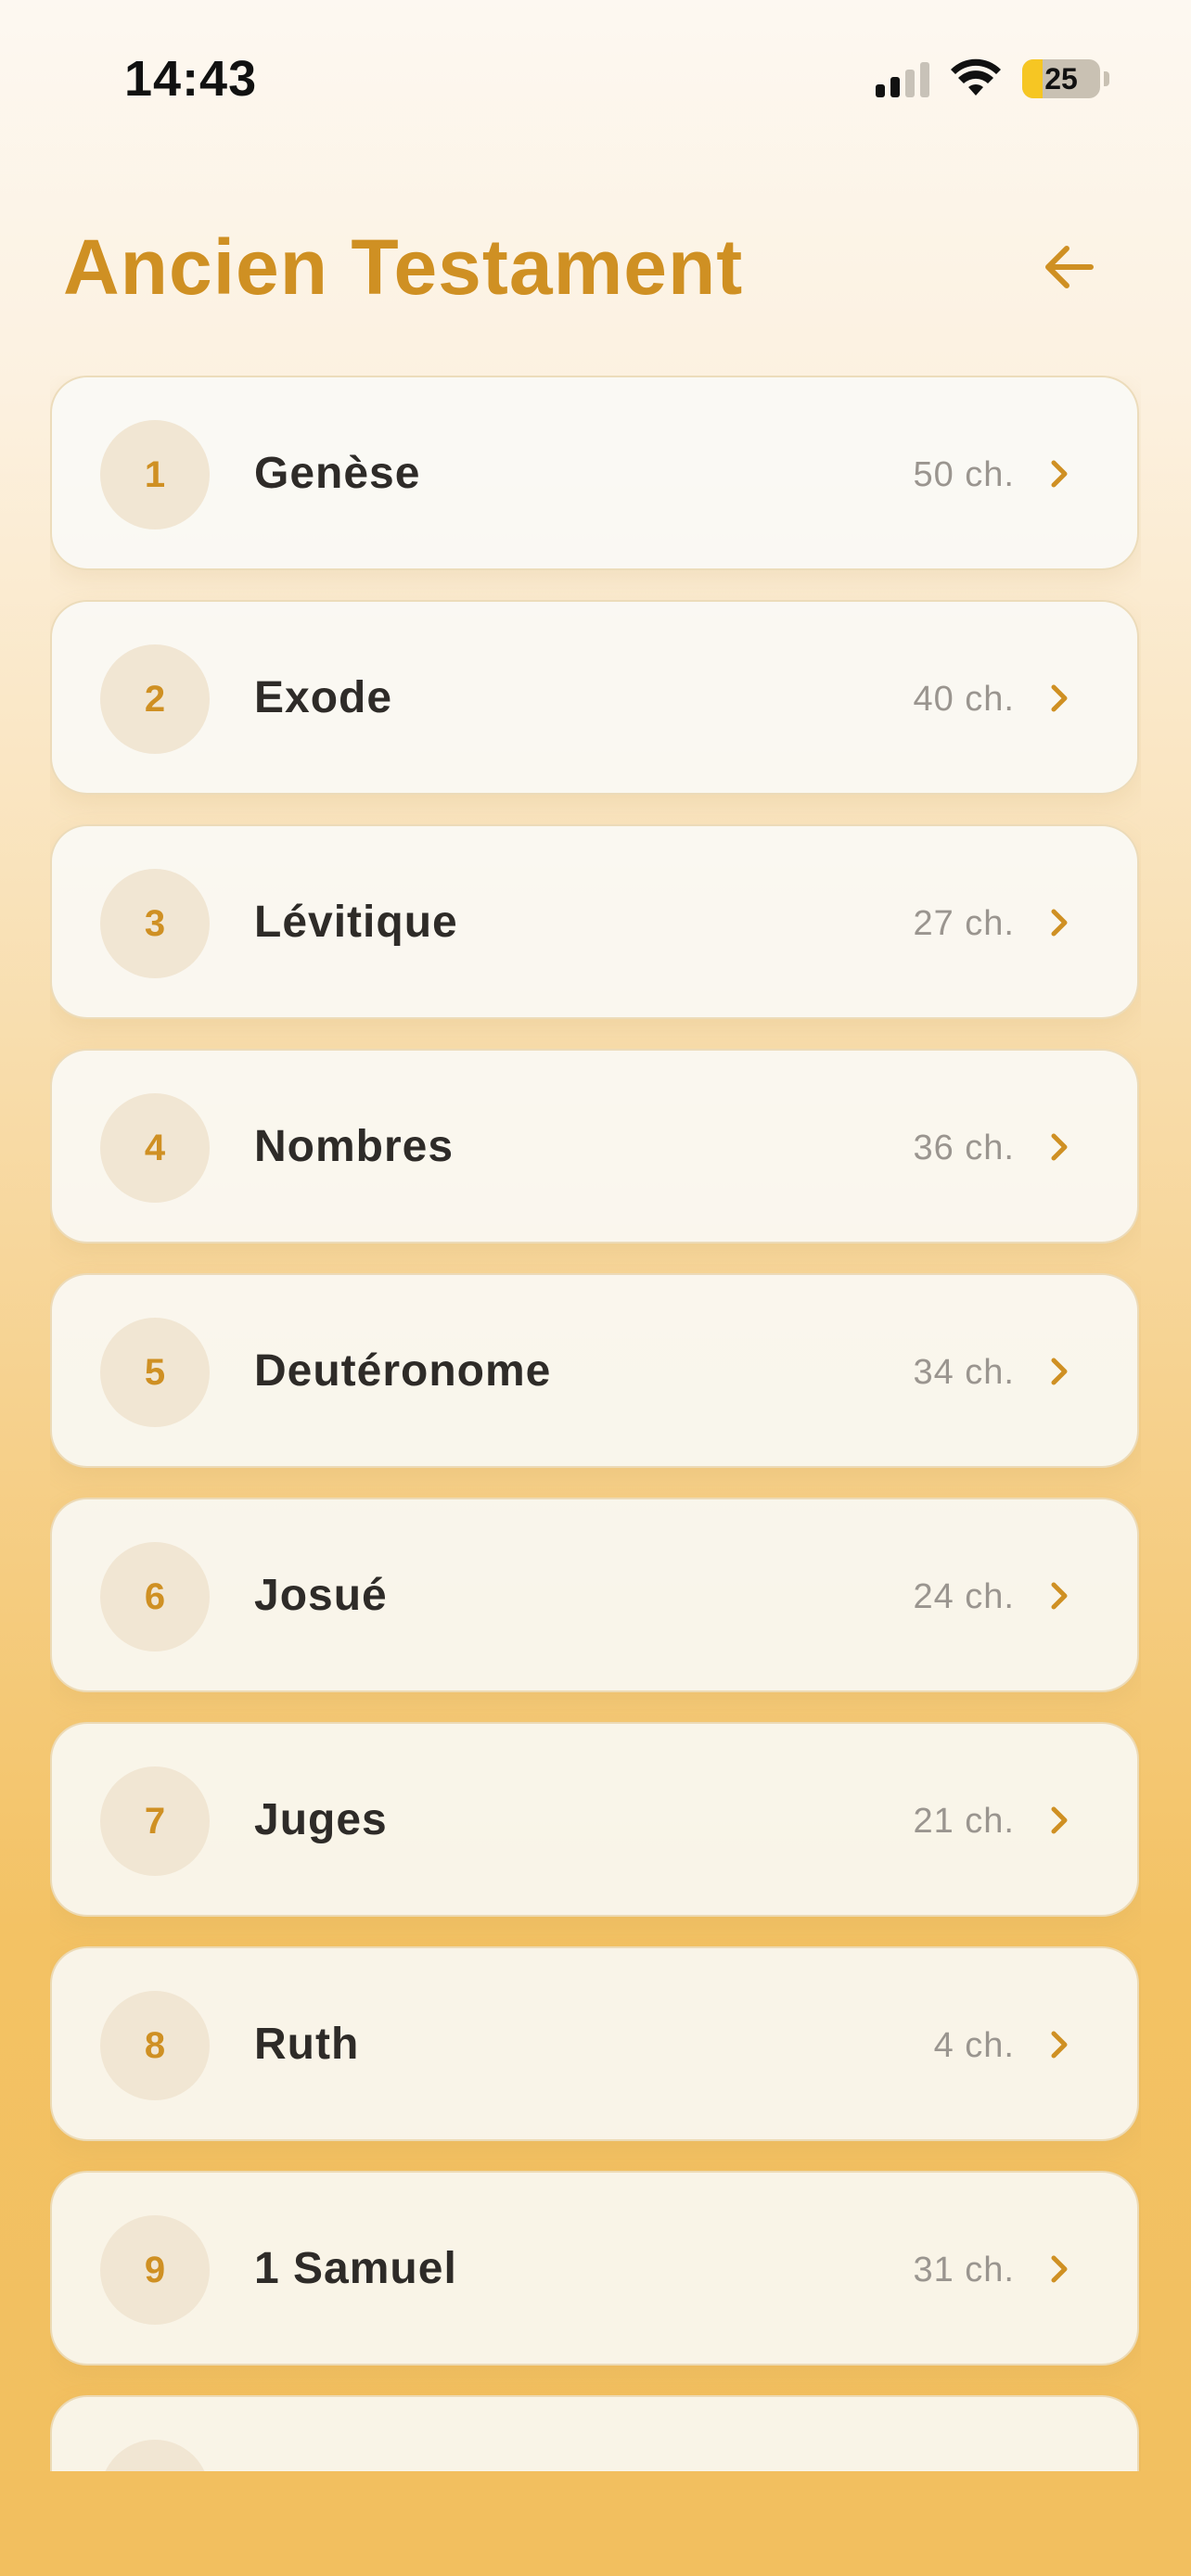 The height and width of the screenshot is (2576, 1191). I want to click on list-item: 5 Deutéronome 34 ch., so click(594, 1371).